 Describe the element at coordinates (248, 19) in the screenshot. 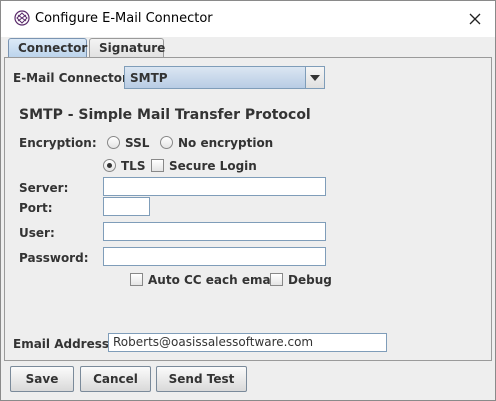

I see `title-bar: Configure E-Mail Connector` at that location.